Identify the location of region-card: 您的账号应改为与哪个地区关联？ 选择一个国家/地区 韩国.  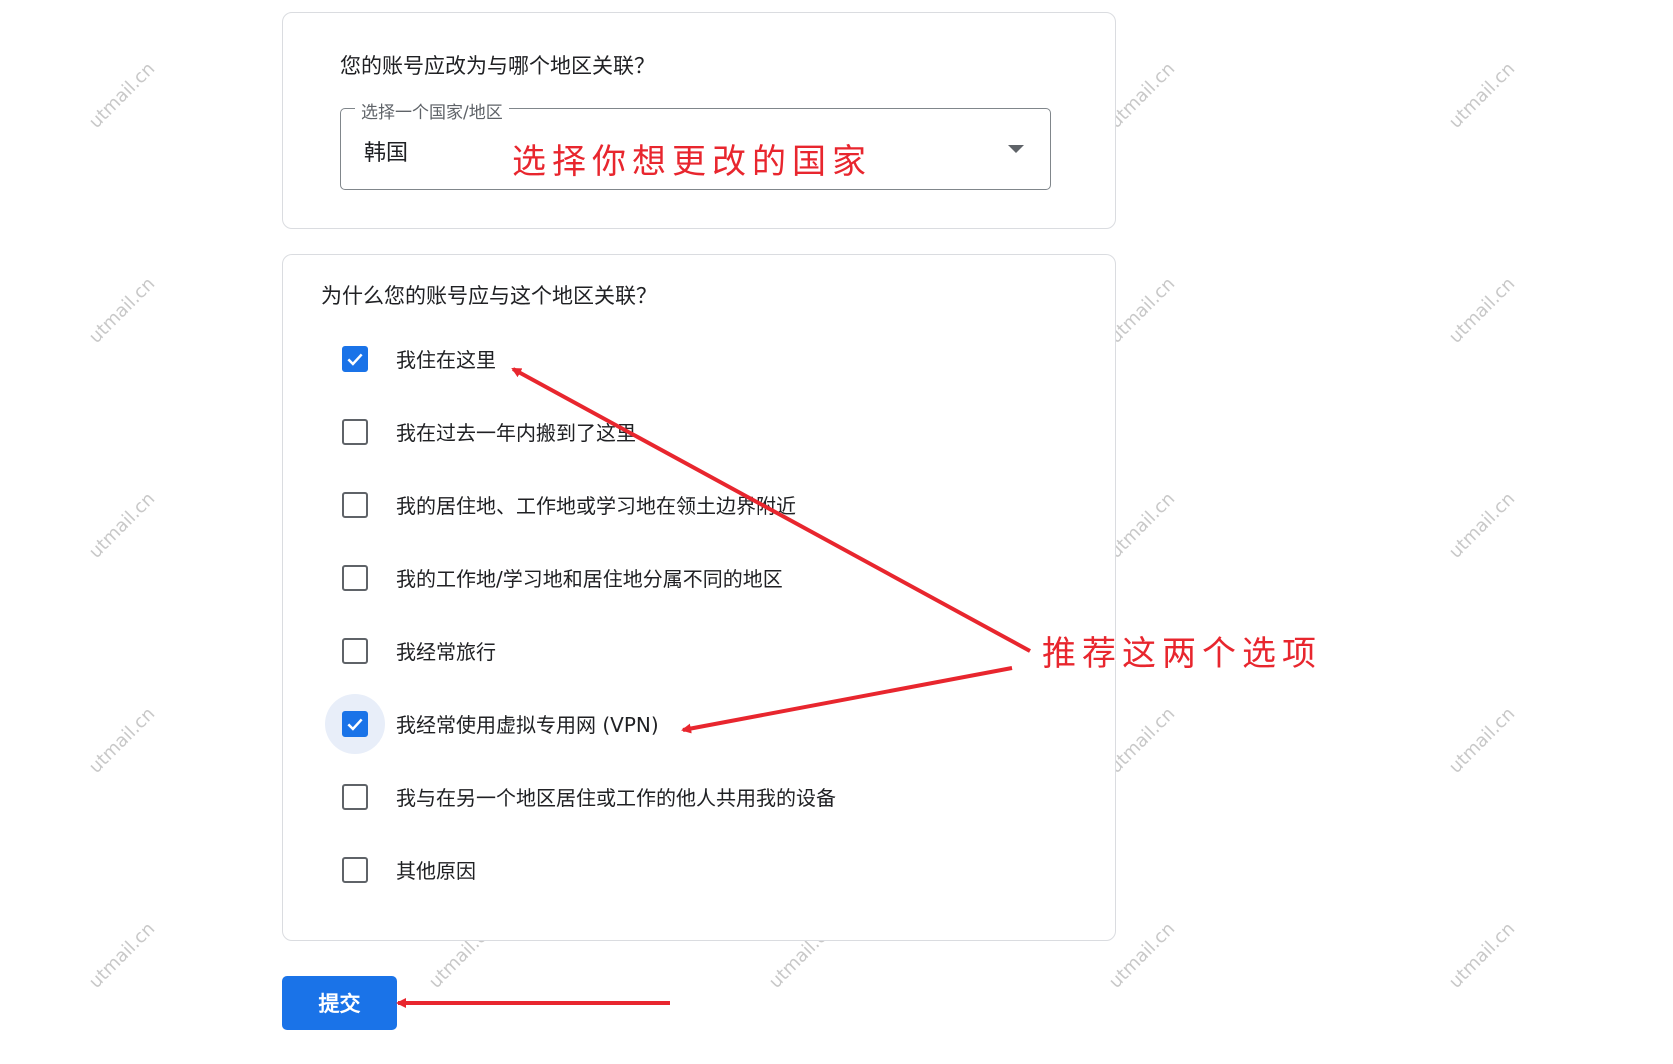
(699, 120).